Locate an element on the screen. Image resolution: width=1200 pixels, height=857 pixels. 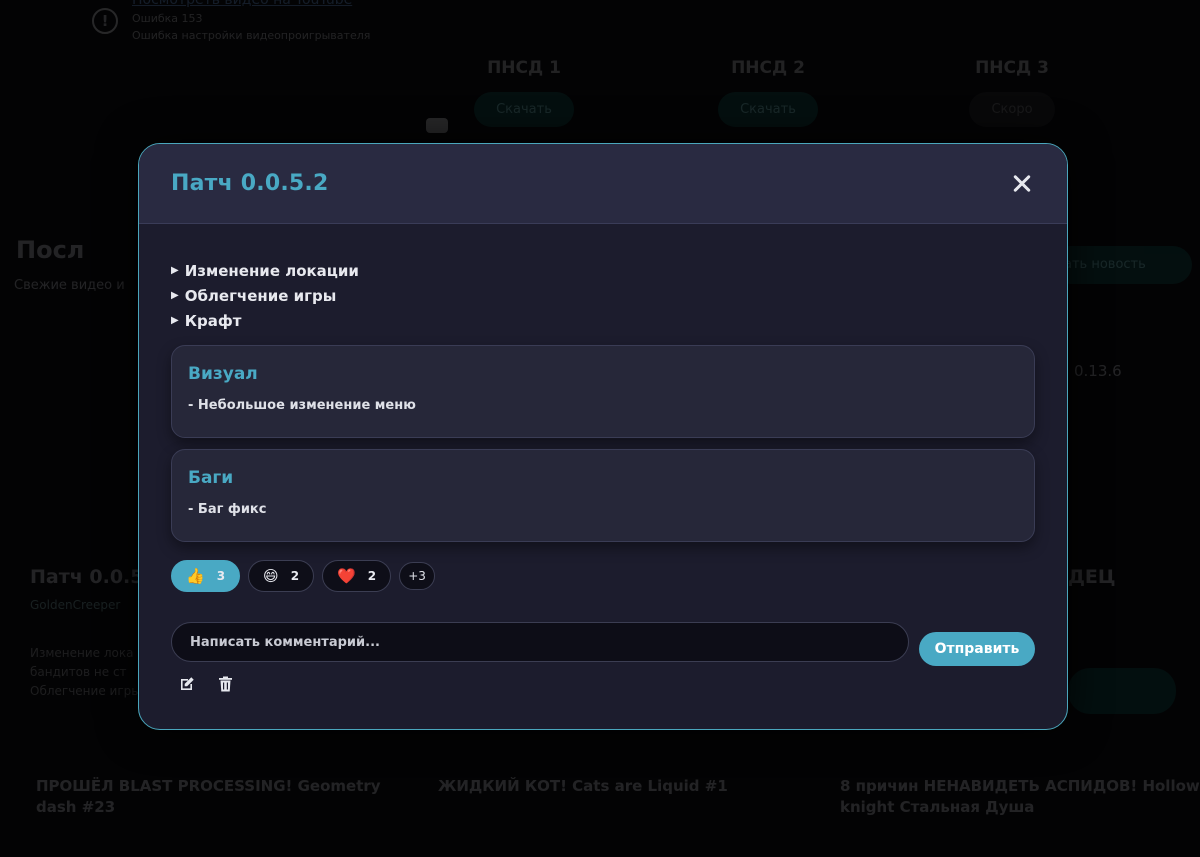
section-item: - Баг фикс is located at coordinates (227, 509).